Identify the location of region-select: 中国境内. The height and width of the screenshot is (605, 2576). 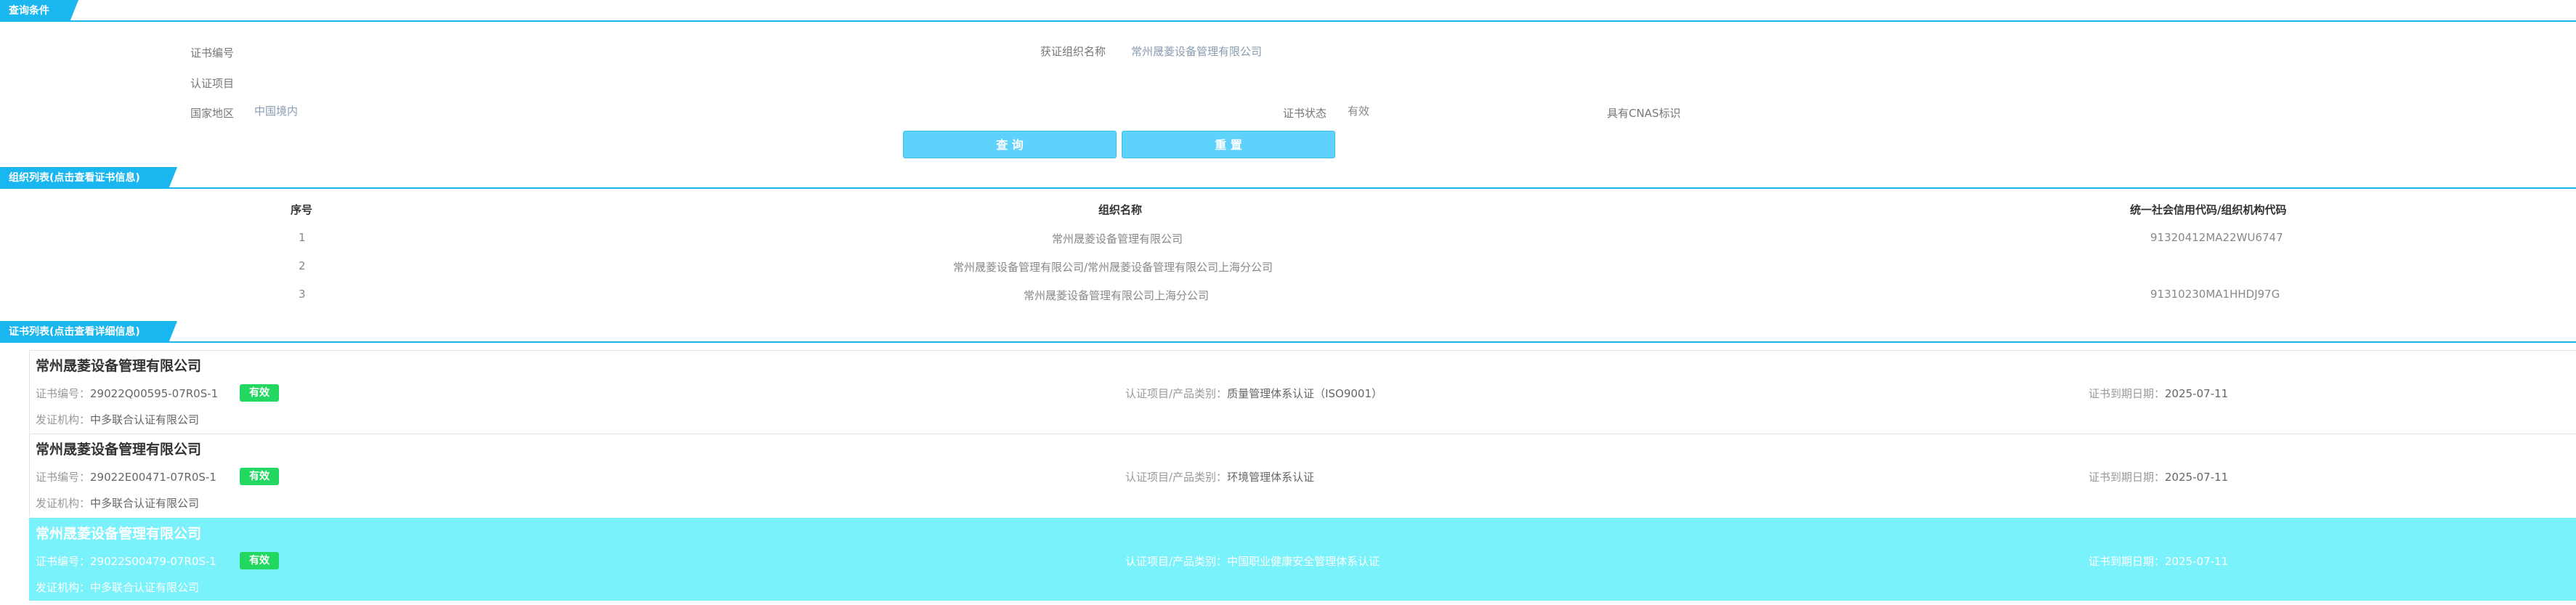
(276, 110).